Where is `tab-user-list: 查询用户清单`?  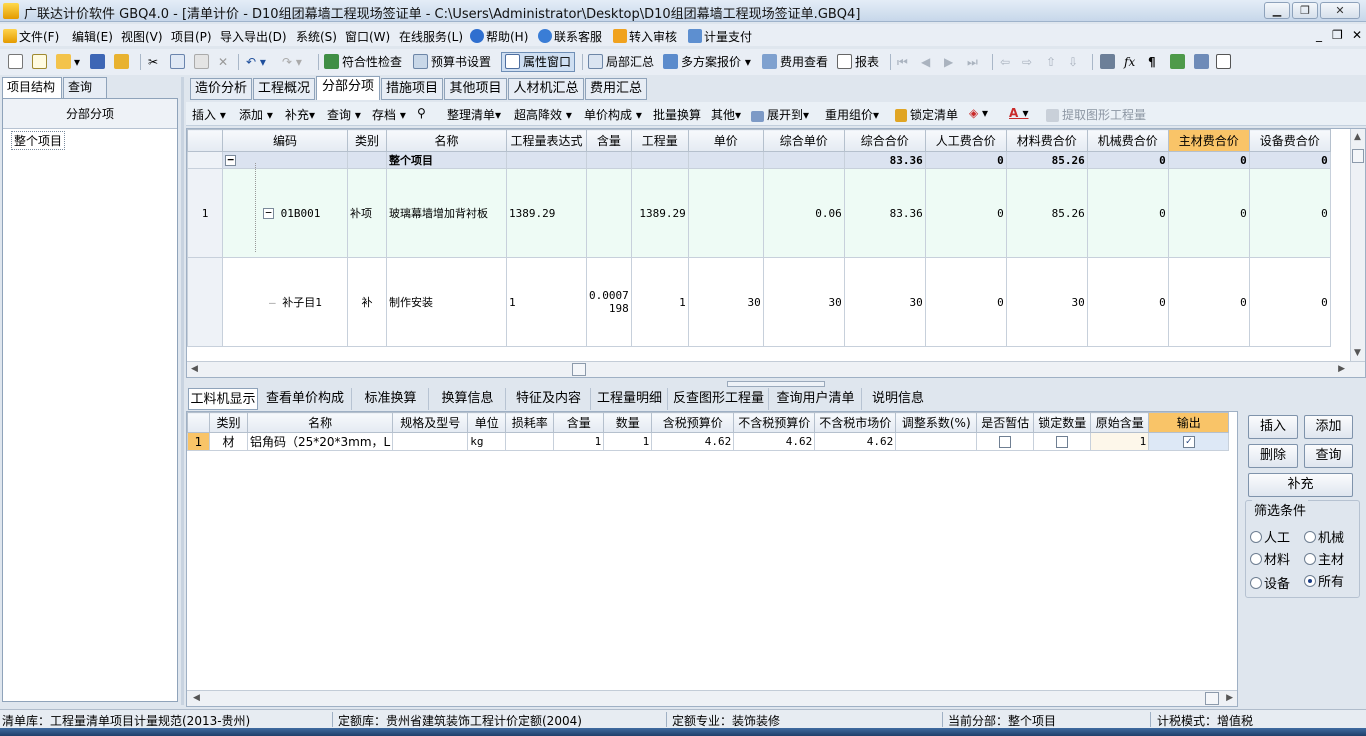
tab-user-list: 查询用户清单 is located at coordinates (816, 399).